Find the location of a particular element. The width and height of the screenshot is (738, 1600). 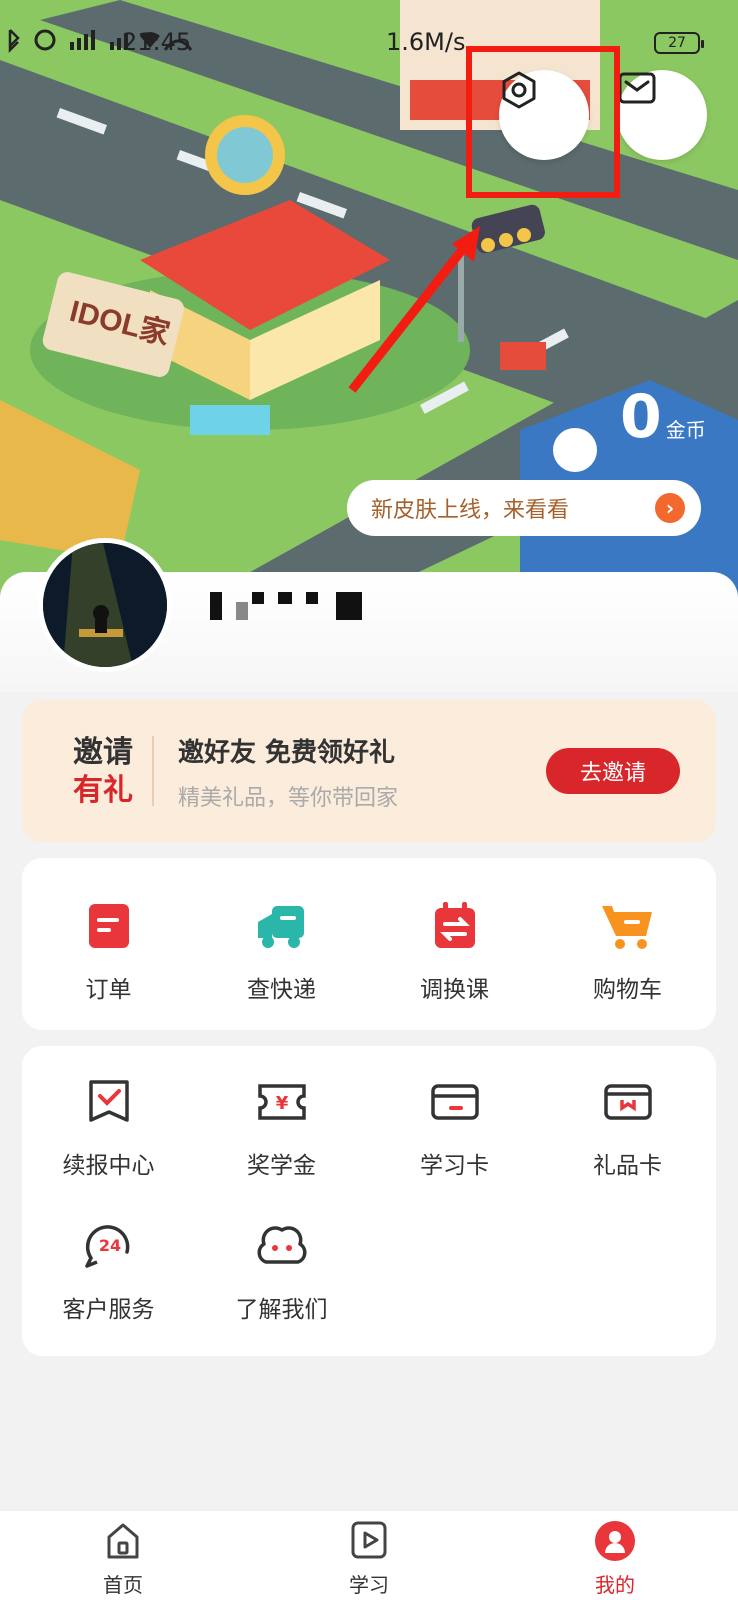

avatar is located at coordinates (105, 605).